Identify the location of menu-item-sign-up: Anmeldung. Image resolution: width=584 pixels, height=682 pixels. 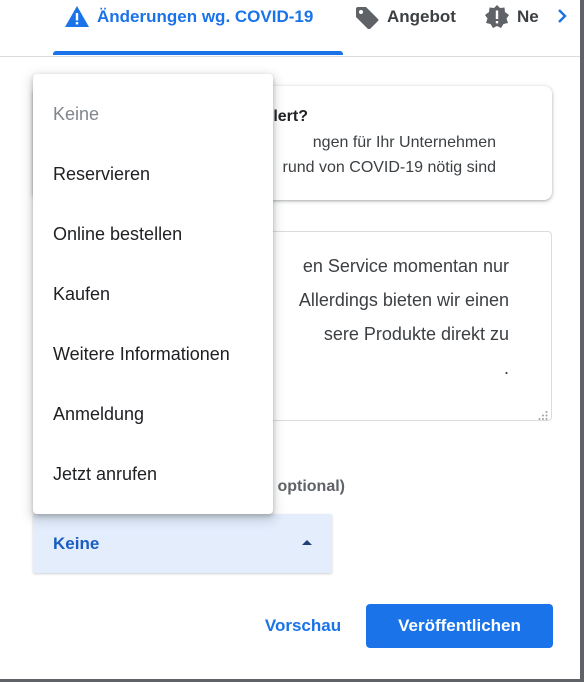
(153, 414).